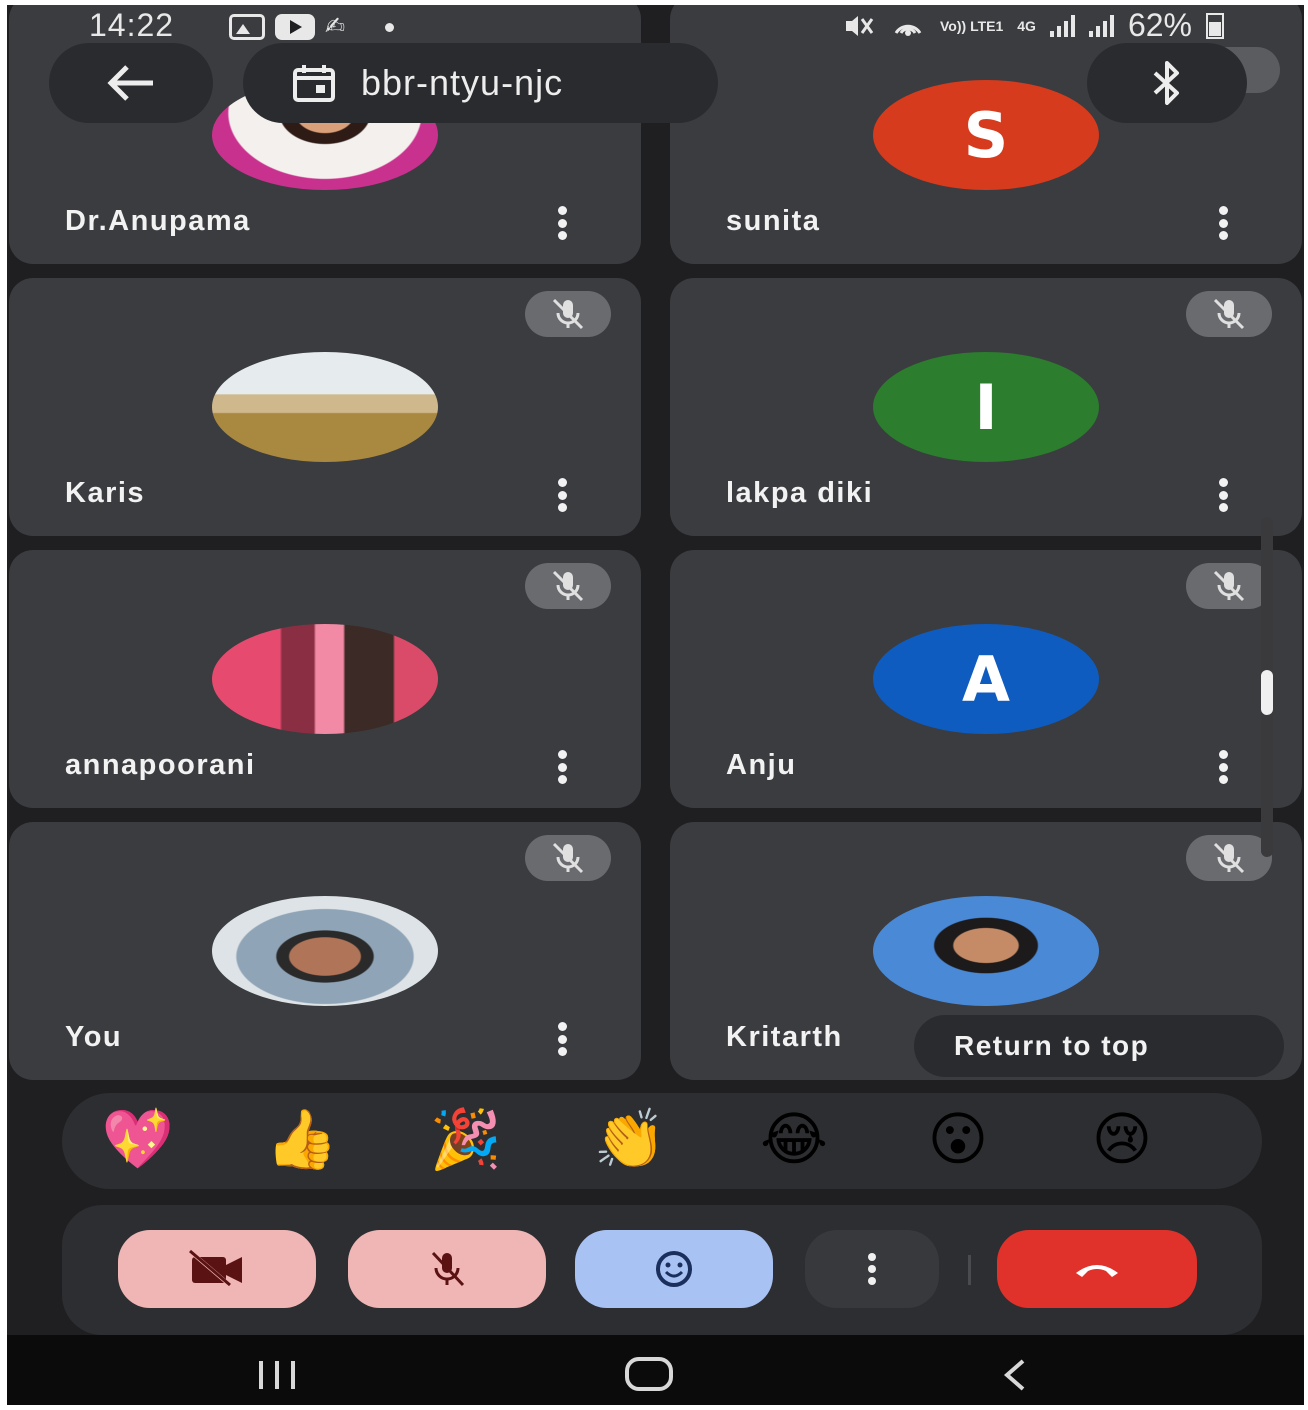  Describe the element at coordinates (462, 82) in the screenshot. I see `meeting-code: bbr-ntyu-njc` at that location.